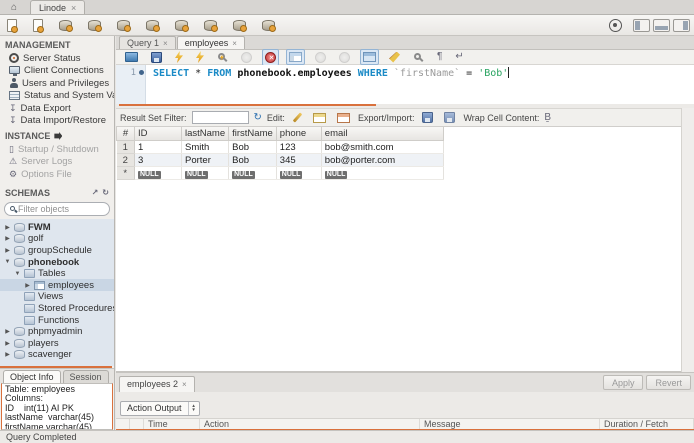 The width and height of the screenshot is (694, 443). What do you see at coordinates (220, 117) in the screenshot?
I see `result-filter-input` at bounding box center [220, 117].